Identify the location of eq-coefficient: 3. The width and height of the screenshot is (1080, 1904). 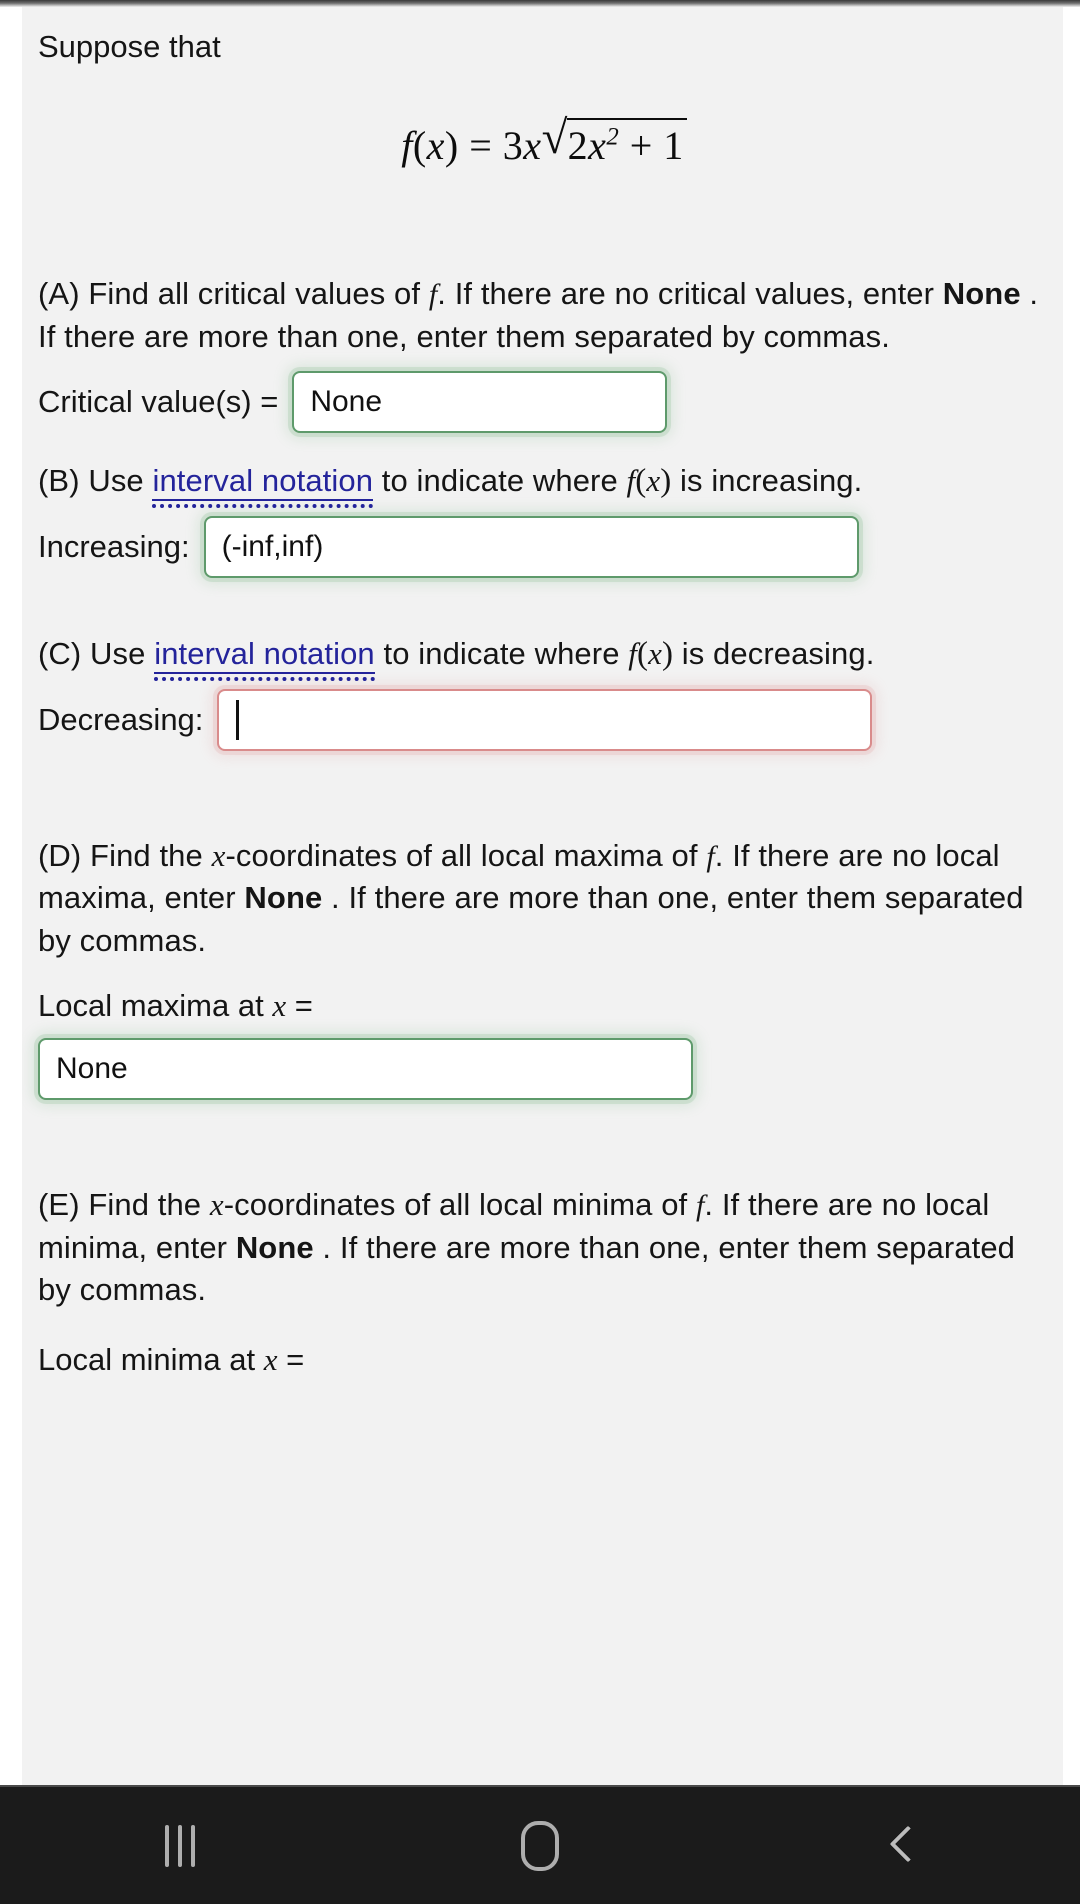
(513, 145).